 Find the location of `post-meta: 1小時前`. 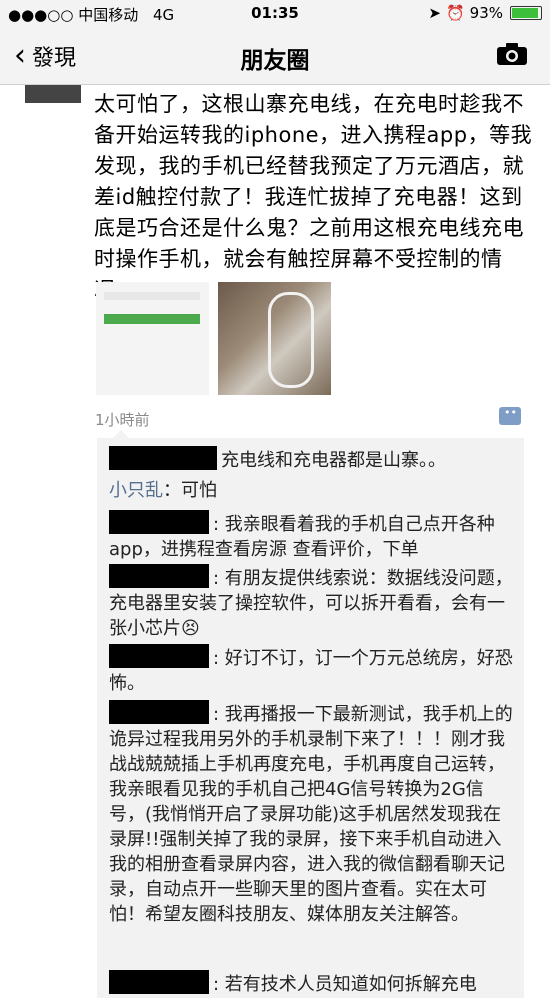

post-meta: 1小時前 is located at coordinates (315, 418).